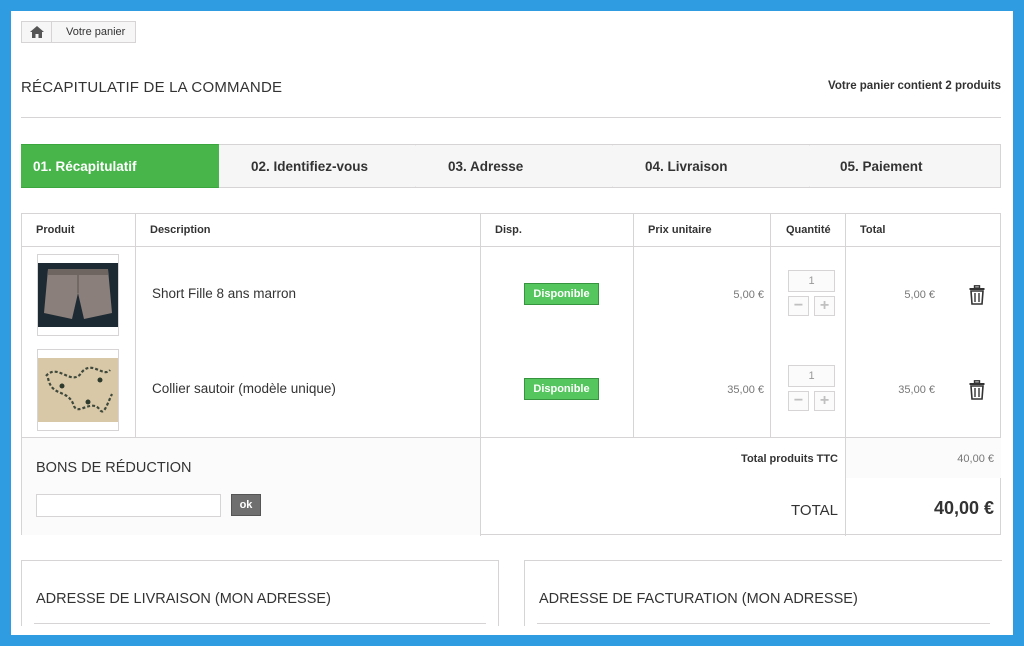 The height and width of the screenshot is (646, 1024). I want to click on header-unit-price: Prix unitaire, so click(680, 230).